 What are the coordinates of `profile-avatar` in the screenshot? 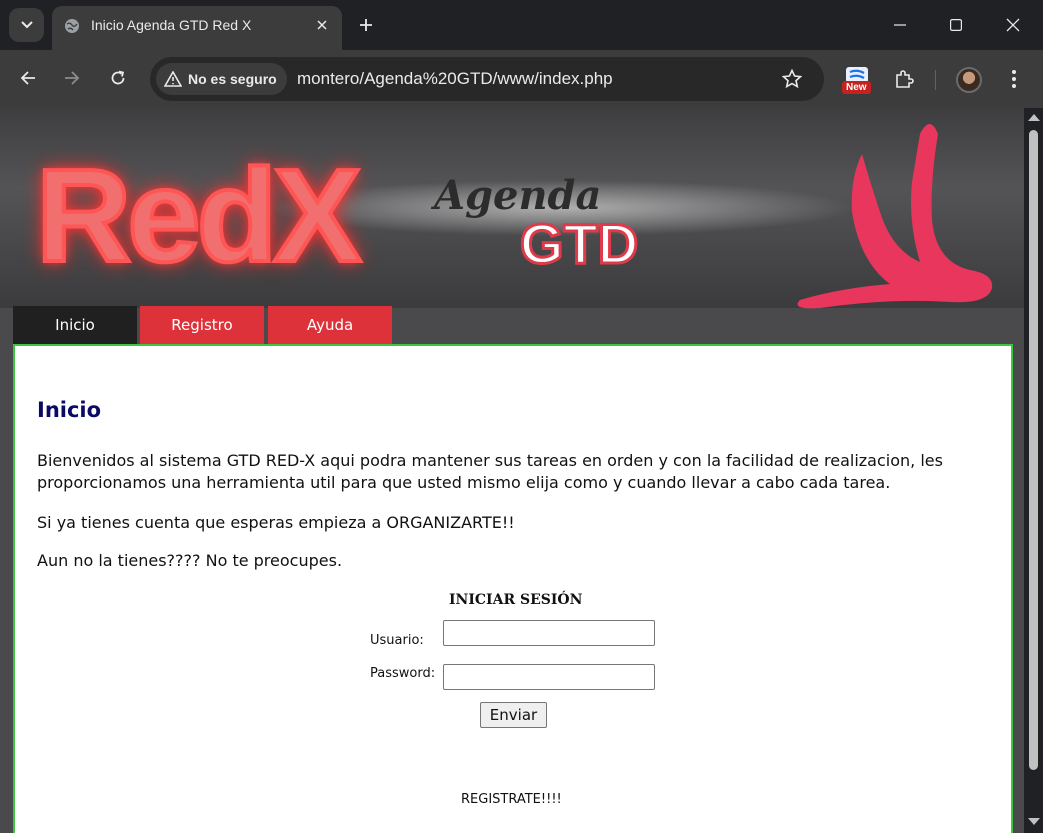 It's located at (969, 80).